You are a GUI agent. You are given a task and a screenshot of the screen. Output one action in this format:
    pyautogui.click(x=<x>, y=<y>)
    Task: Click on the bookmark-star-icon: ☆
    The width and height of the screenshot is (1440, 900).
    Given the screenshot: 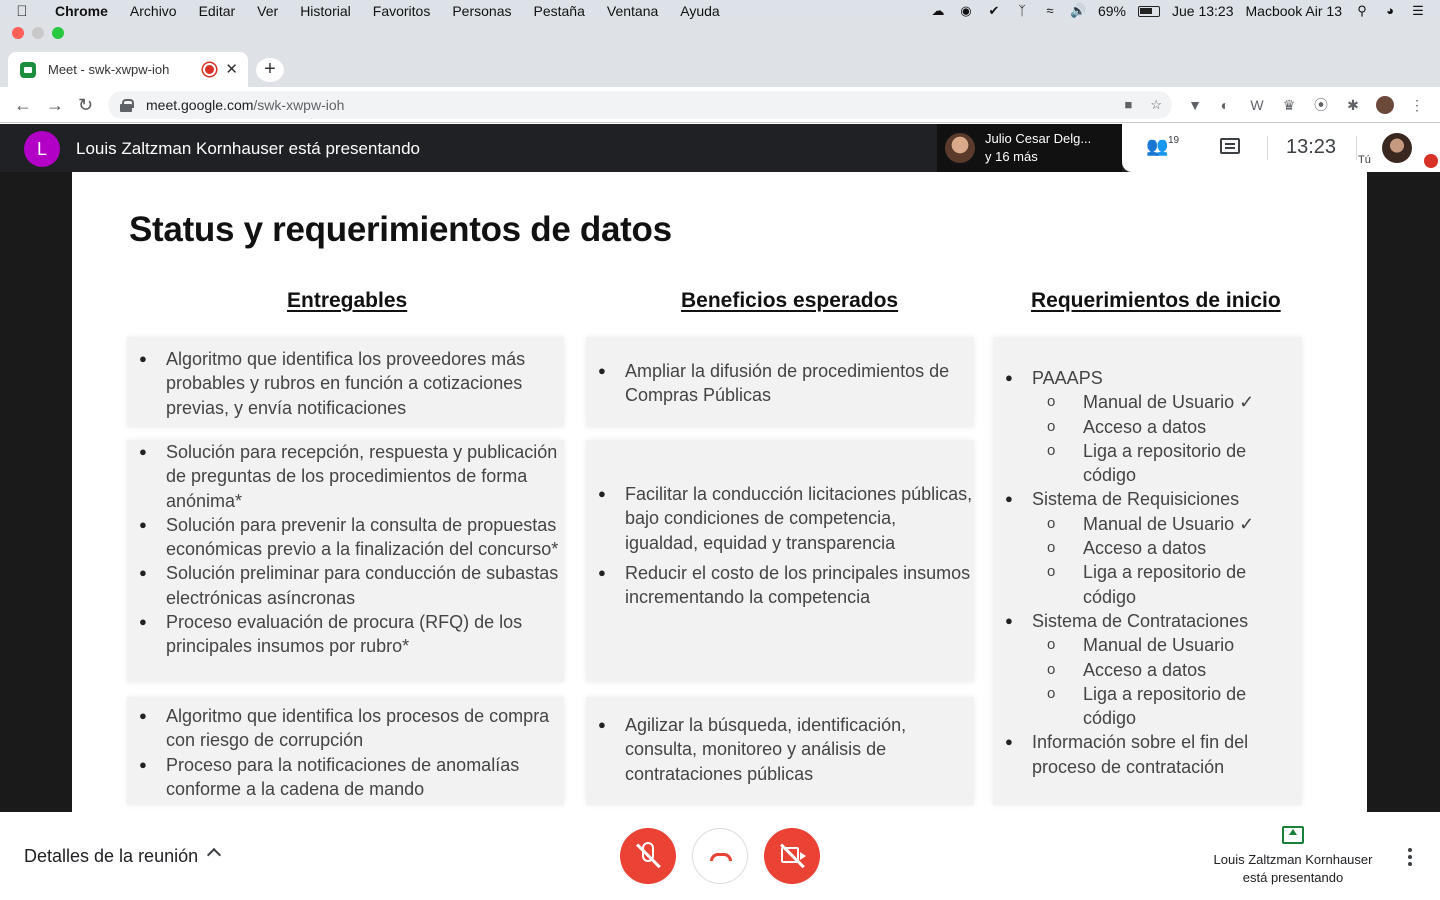 What is the action you would take?
    pyautogui.click(x=1156, y=105)
    